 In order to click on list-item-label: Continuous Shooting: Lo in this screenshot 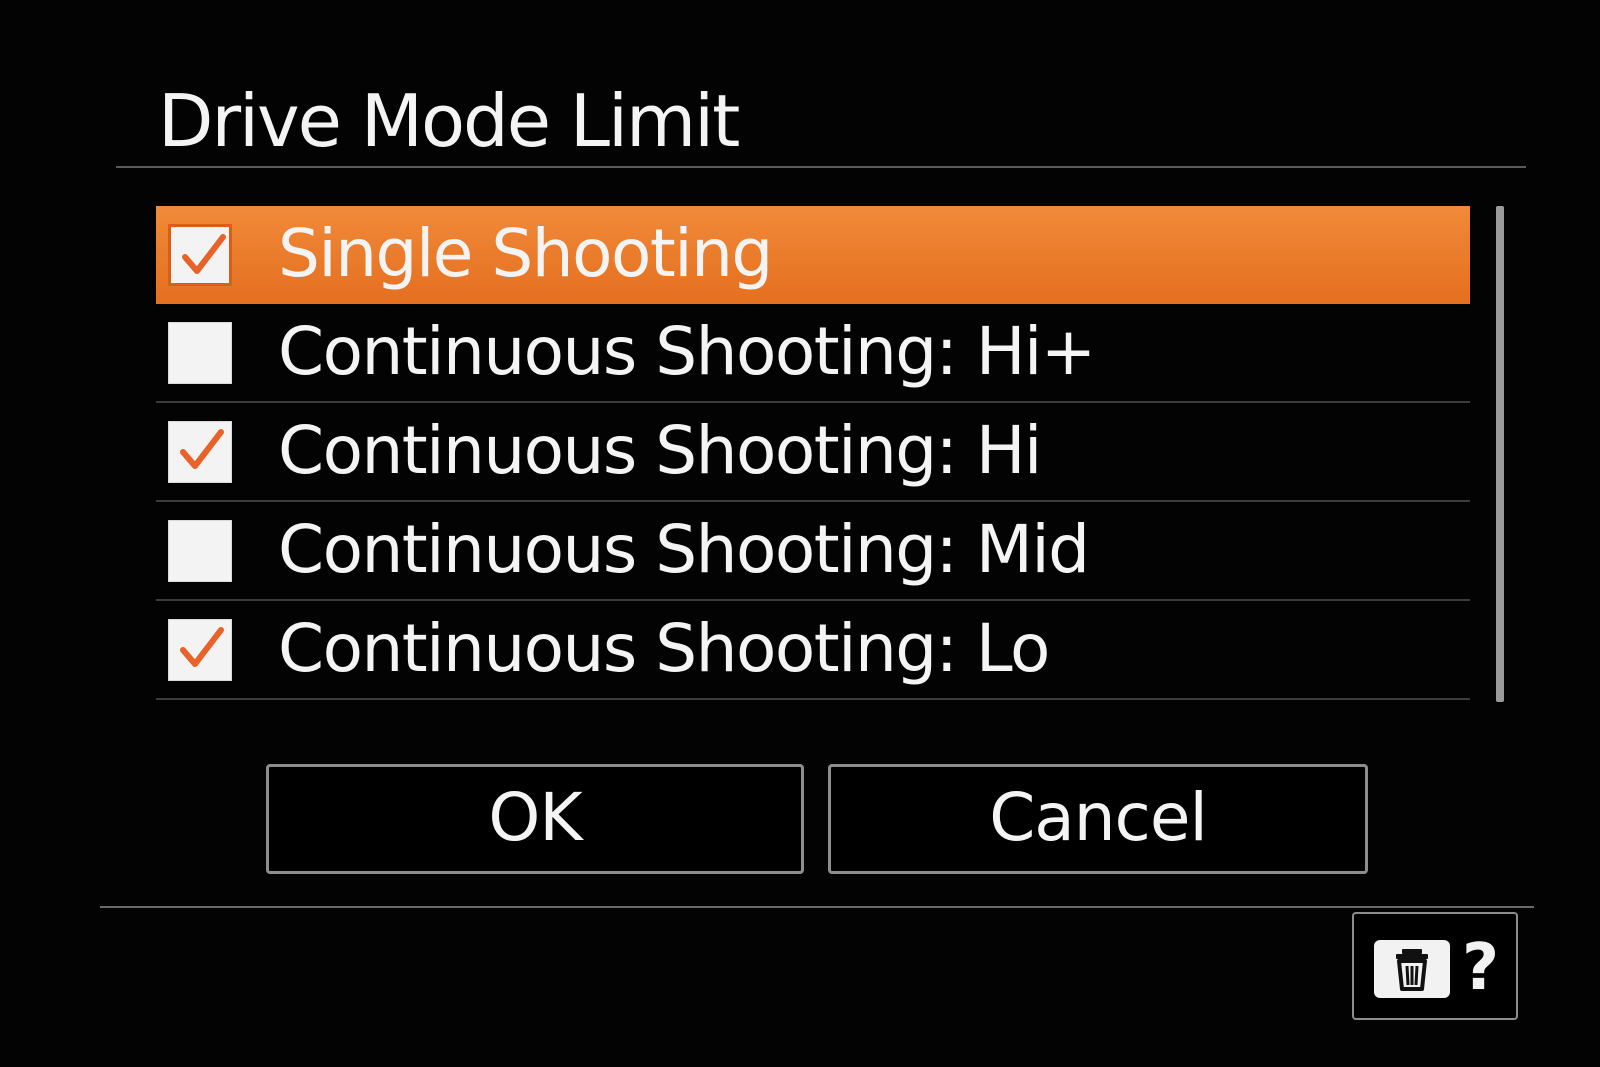, I will do `click(664, 648)`.